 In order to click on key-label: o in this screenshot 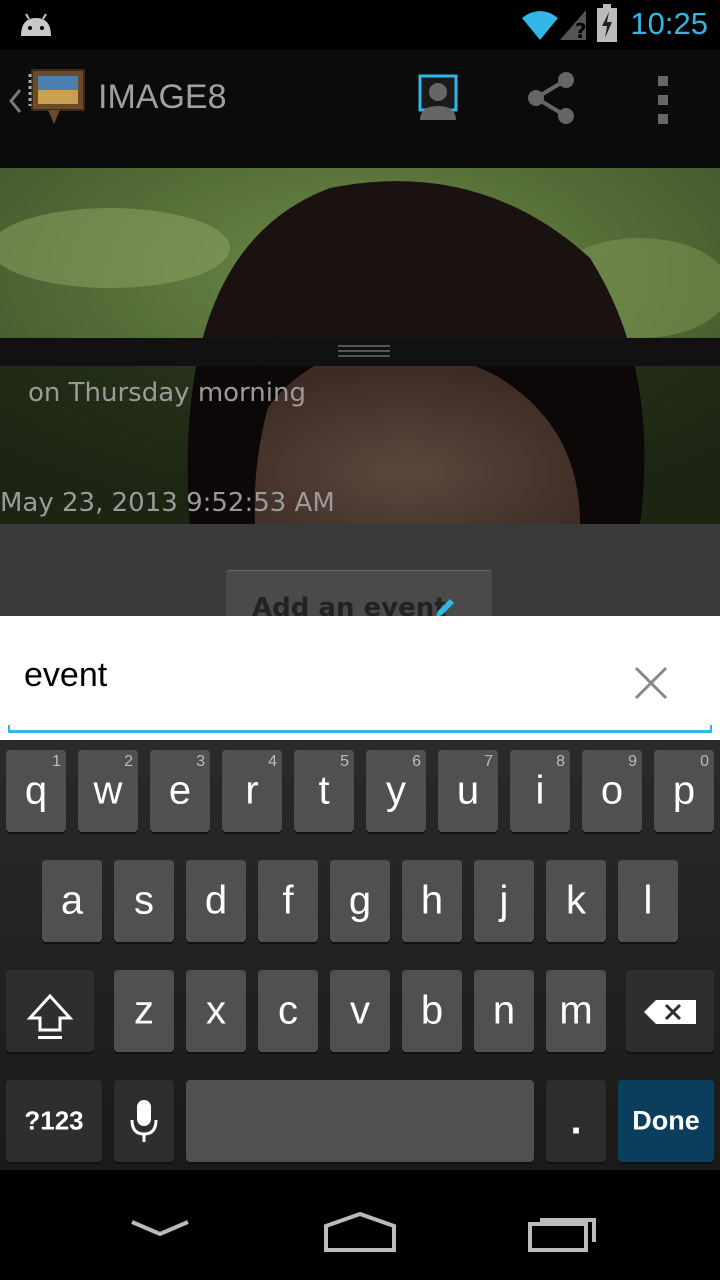, I will do `click(612, 790)`.